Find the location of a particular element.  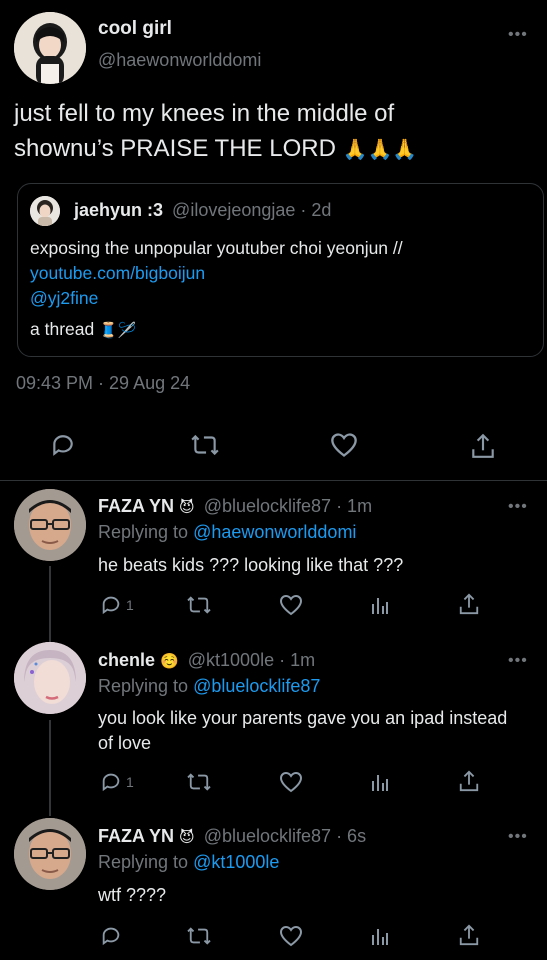

replying-to: Replying to @haewonworlddomi is located at coordinates (227, 532).